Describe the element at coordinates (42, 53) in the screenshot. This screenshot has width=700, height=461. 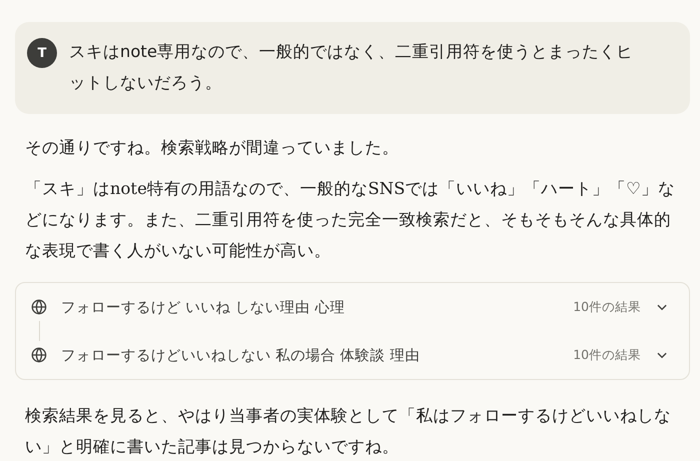
I see `user-avatar: T` at that location.